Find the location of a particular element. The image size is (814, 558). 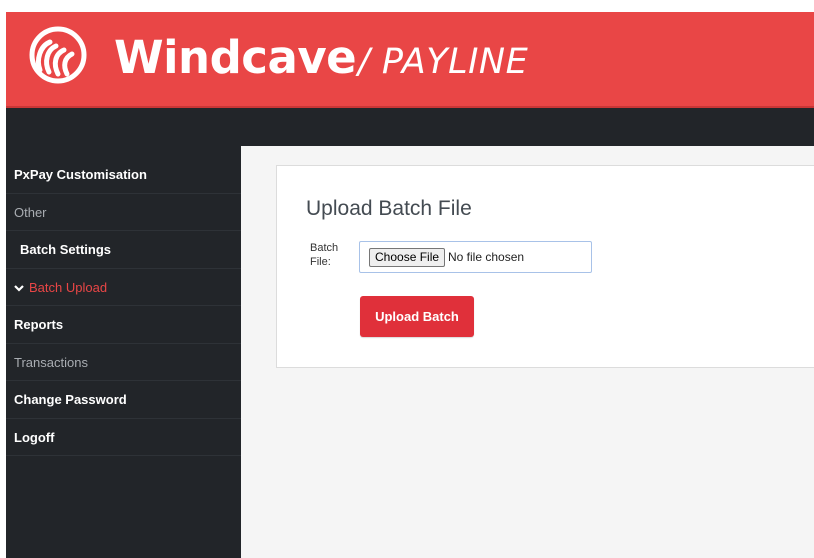

sidebar-item-logoff: Logoff is located at coordinates (123, 437).